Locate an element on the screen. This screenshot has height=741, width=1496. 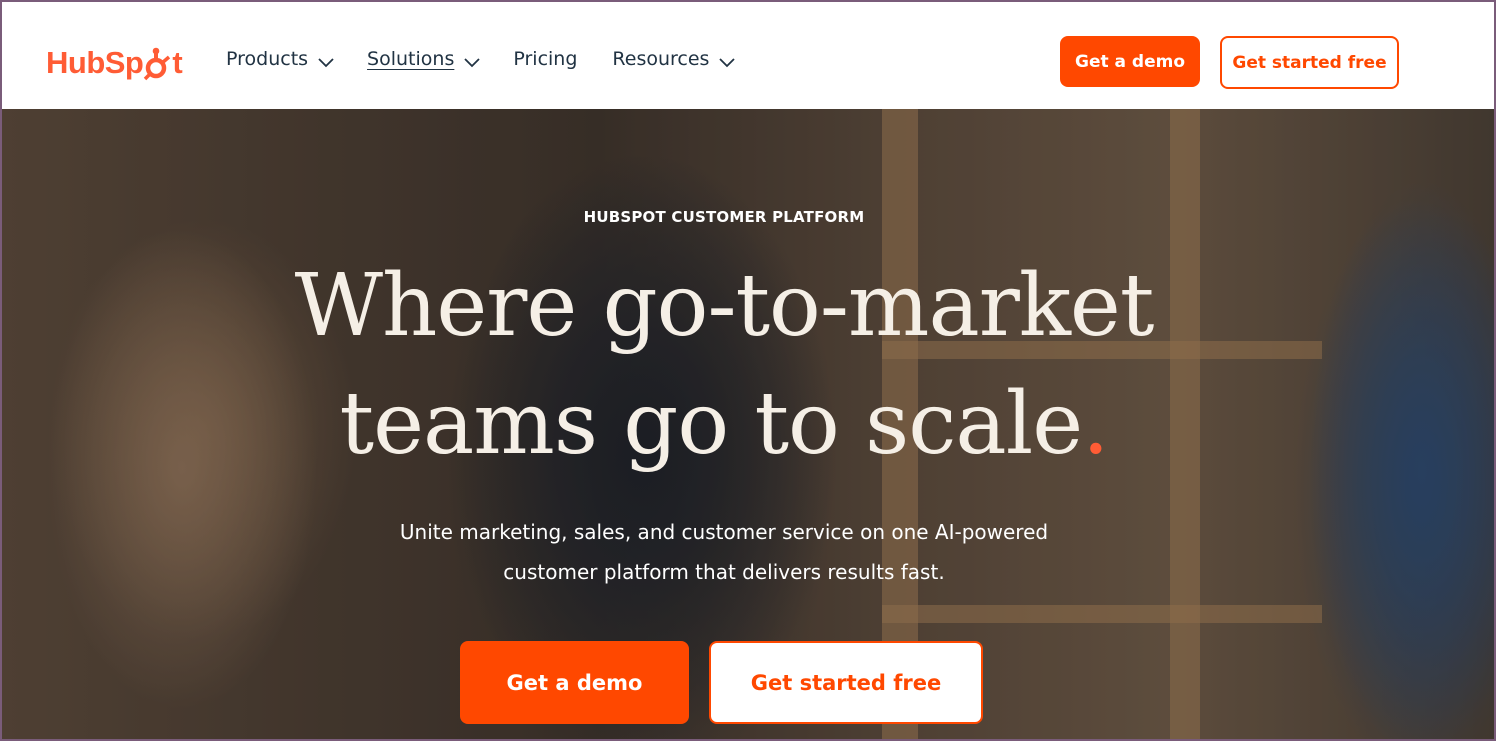
hero-headline-line2-text: teams go to scale is located at coordinates (711, 424).